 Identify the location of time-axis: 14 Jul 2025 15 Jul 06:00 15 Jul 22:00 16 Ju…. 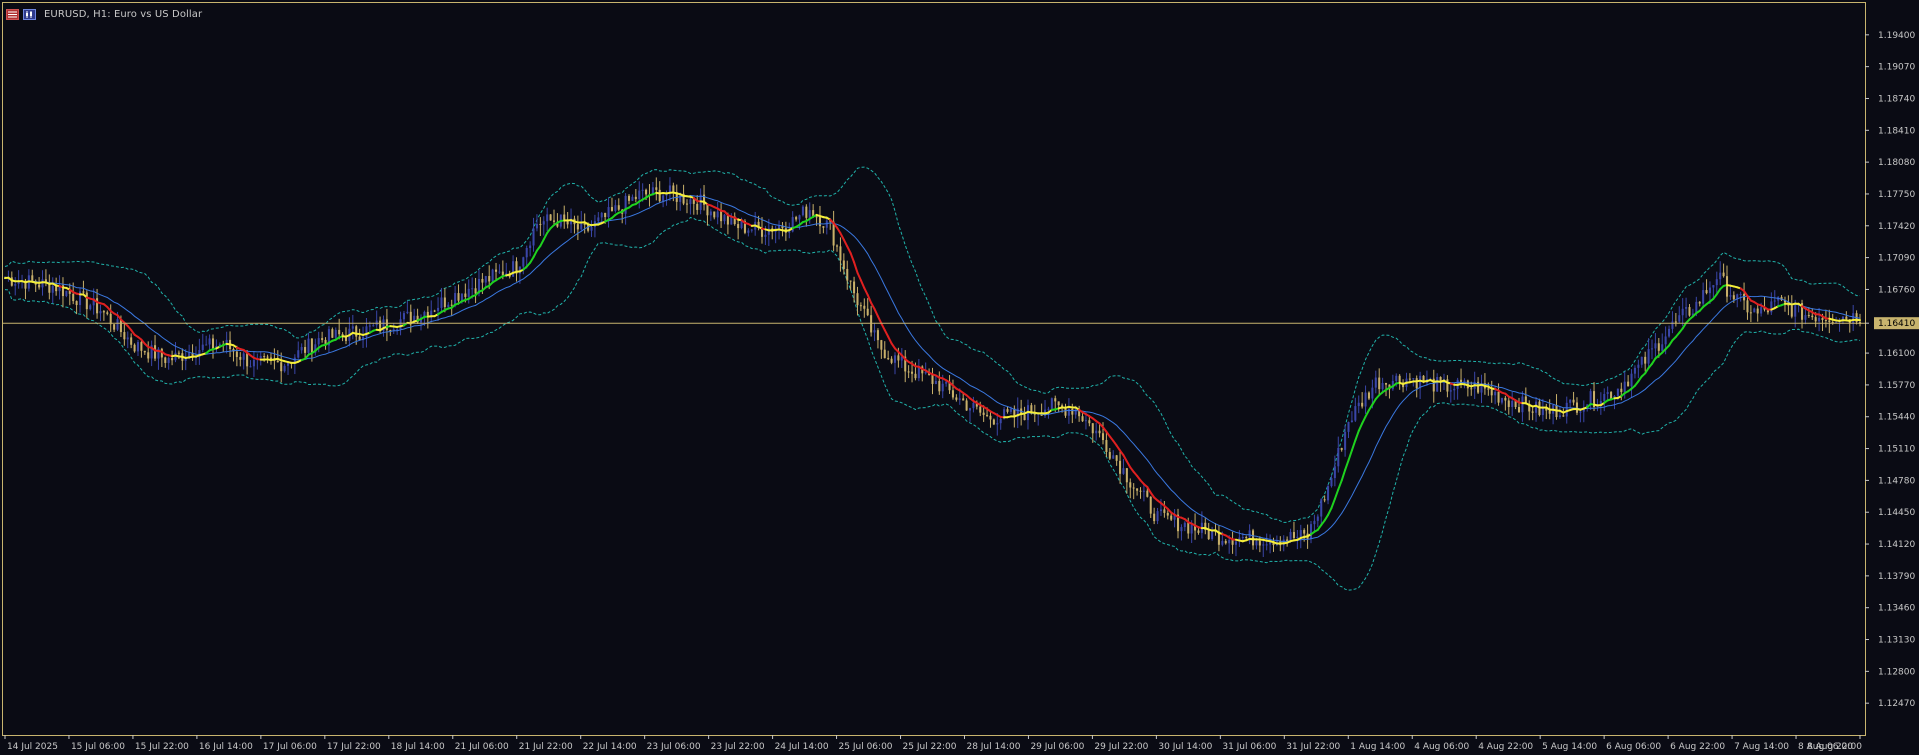
(933, 743).